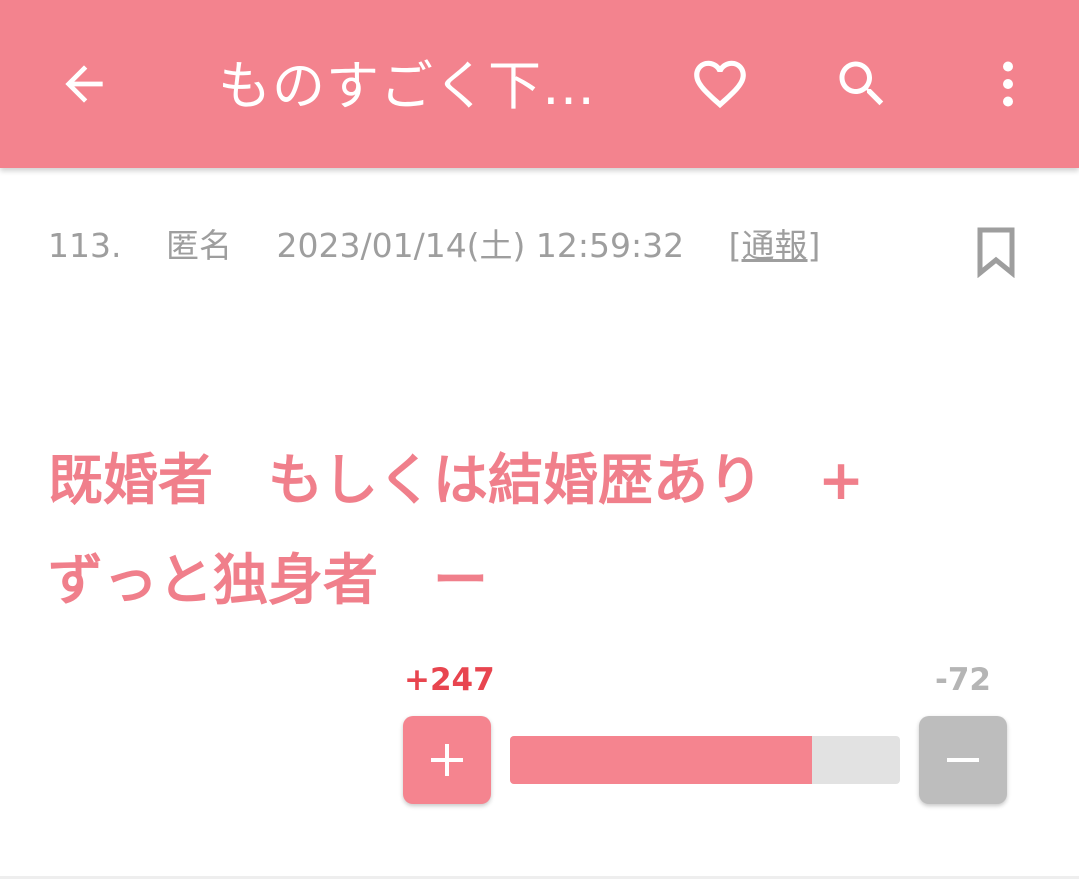 The height and width of the screenshot is (886, 1079). What do you see at coordinates (962, 680) in the screenshot?
I see `minus-vote-count: -72` at bounding box center [962, 680].